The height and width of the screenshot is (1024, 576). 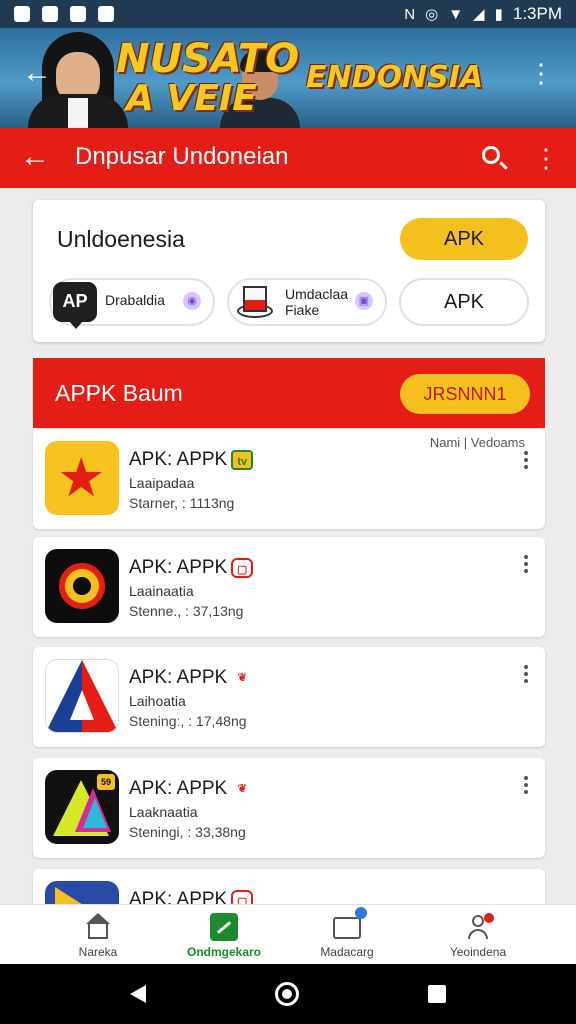 What do you see at coordinates (161, 591) in the screenshot?
I see `app-category: Laainaatia` at bounding box center [161, 591].